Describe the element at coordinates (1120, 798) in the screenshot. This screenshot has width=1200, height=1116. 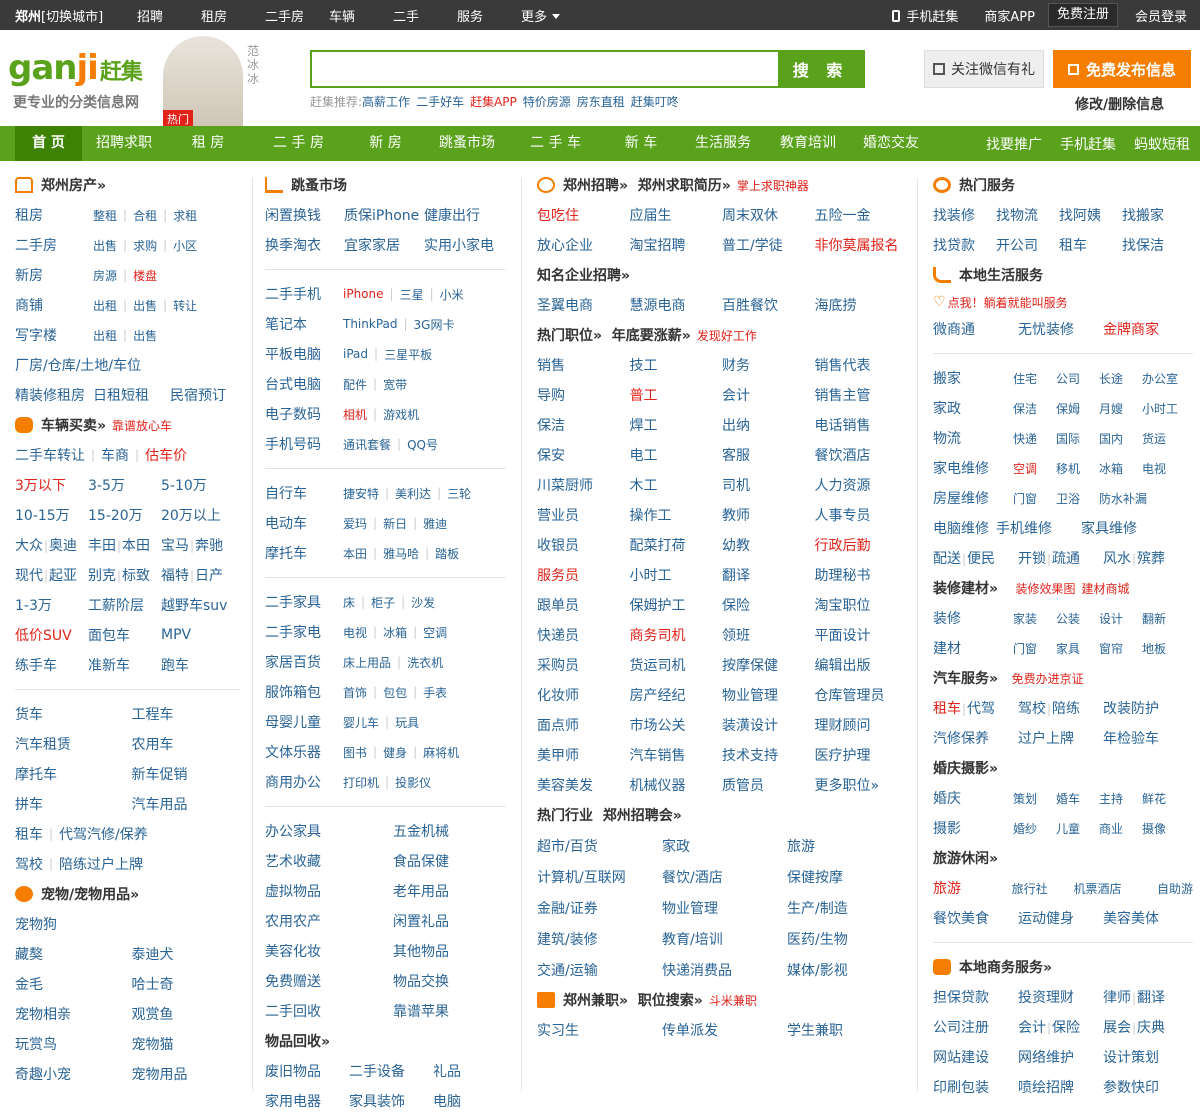
I see `category-link: 主持` at that location.